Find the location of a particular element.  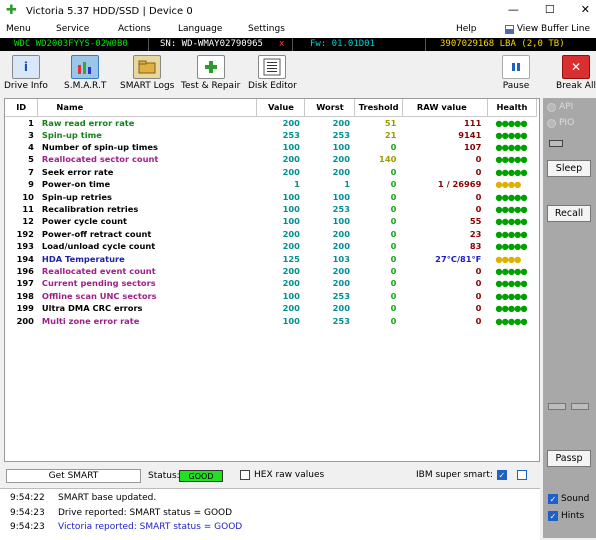

table-row: 193 Load/unload cycle count 200 200 0 83 ●●●●● is located at coordinates (271, 246).